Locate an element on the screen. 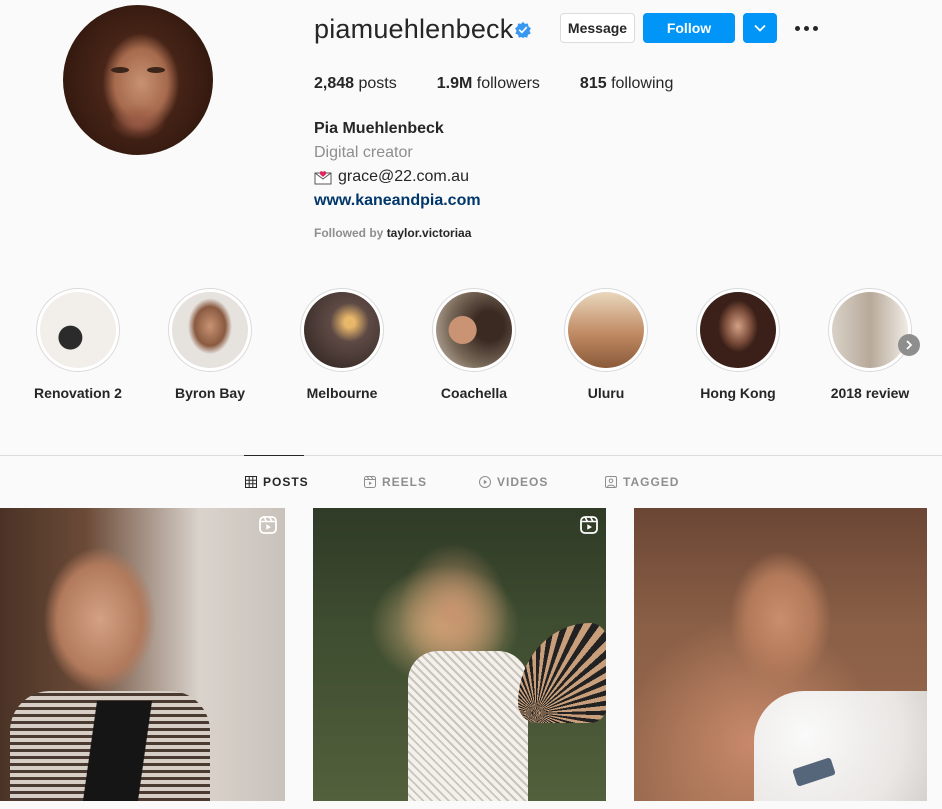 The image size is (942, 809). followers-count: 1.9M is located at coordinates (454, 83).